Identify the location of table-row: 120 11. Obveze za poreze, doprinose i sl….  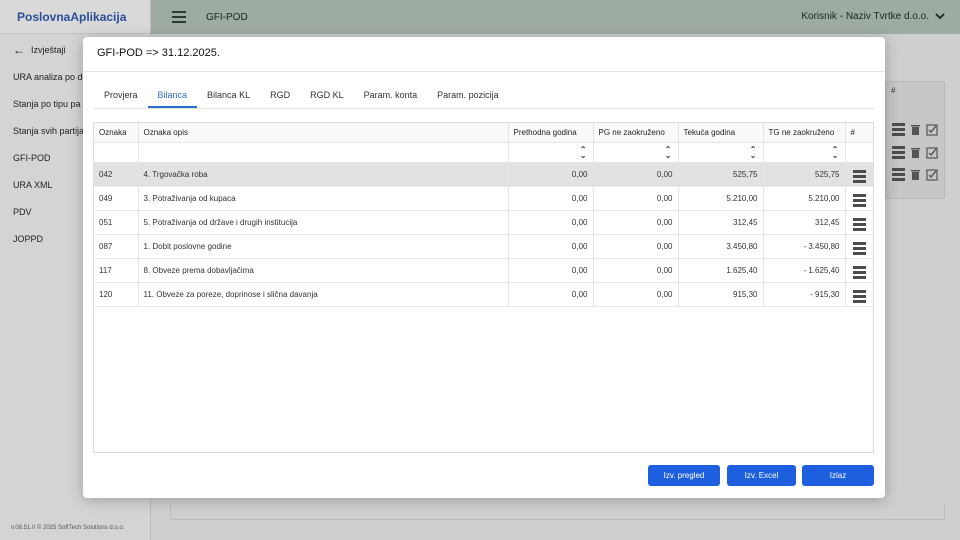
(483, 294).